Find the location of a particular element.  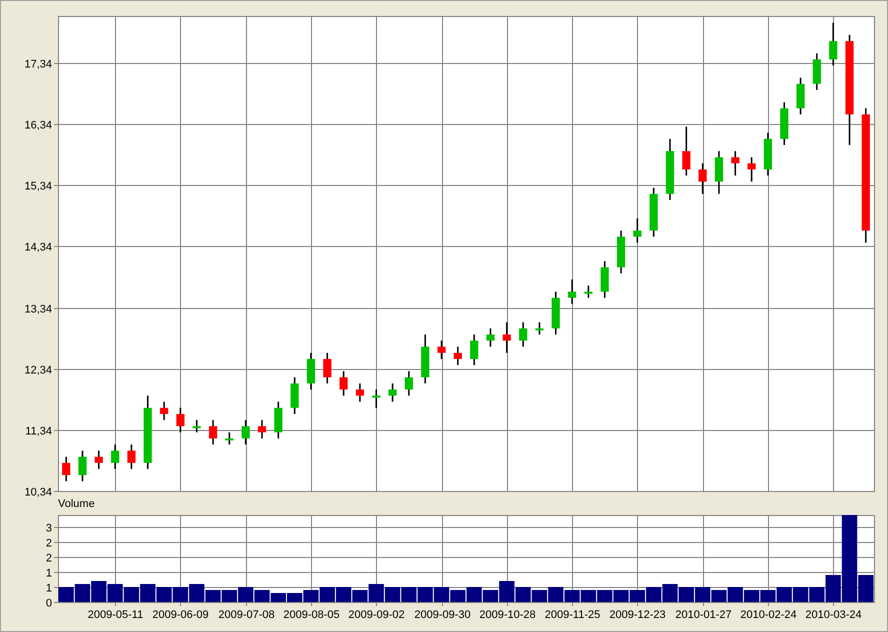

axis-label: 2009-12-23 is located at coordinates (637, 615).